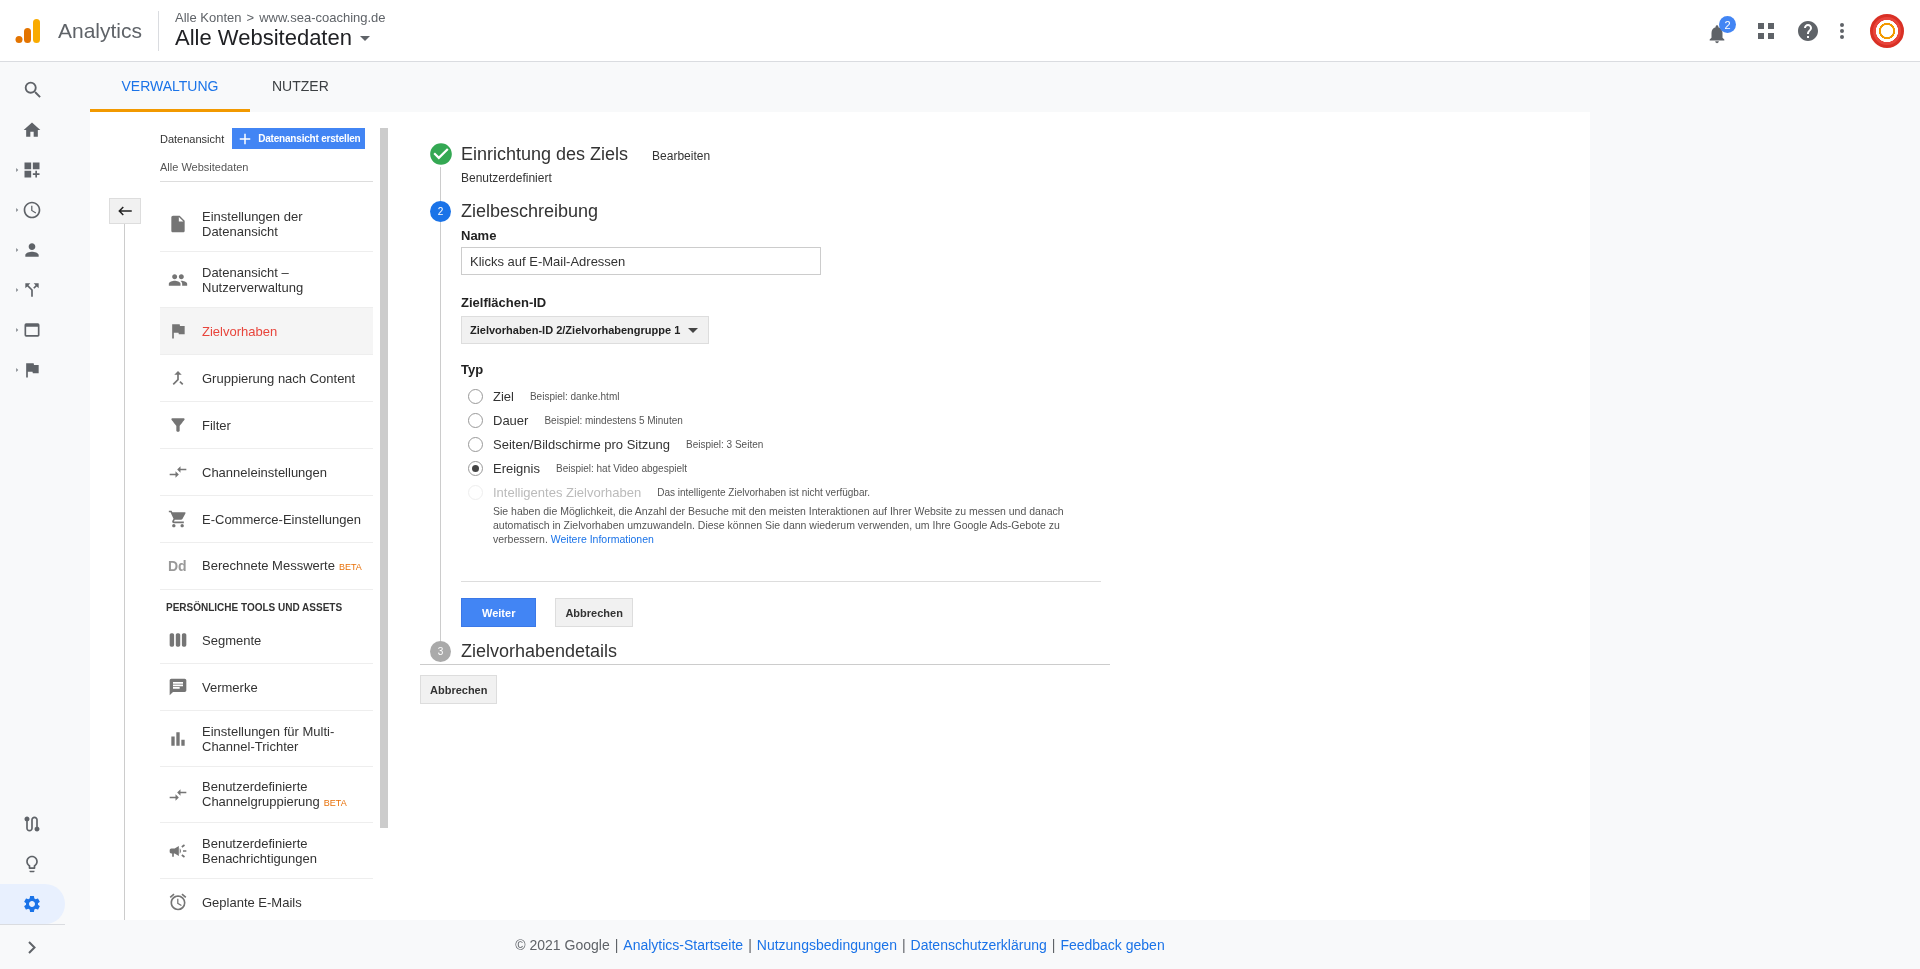  What do you see at coordinates (1112, 944) in the screenshot?
I see `footer-link: Feedback geben` at bounding box center [1112, 944].